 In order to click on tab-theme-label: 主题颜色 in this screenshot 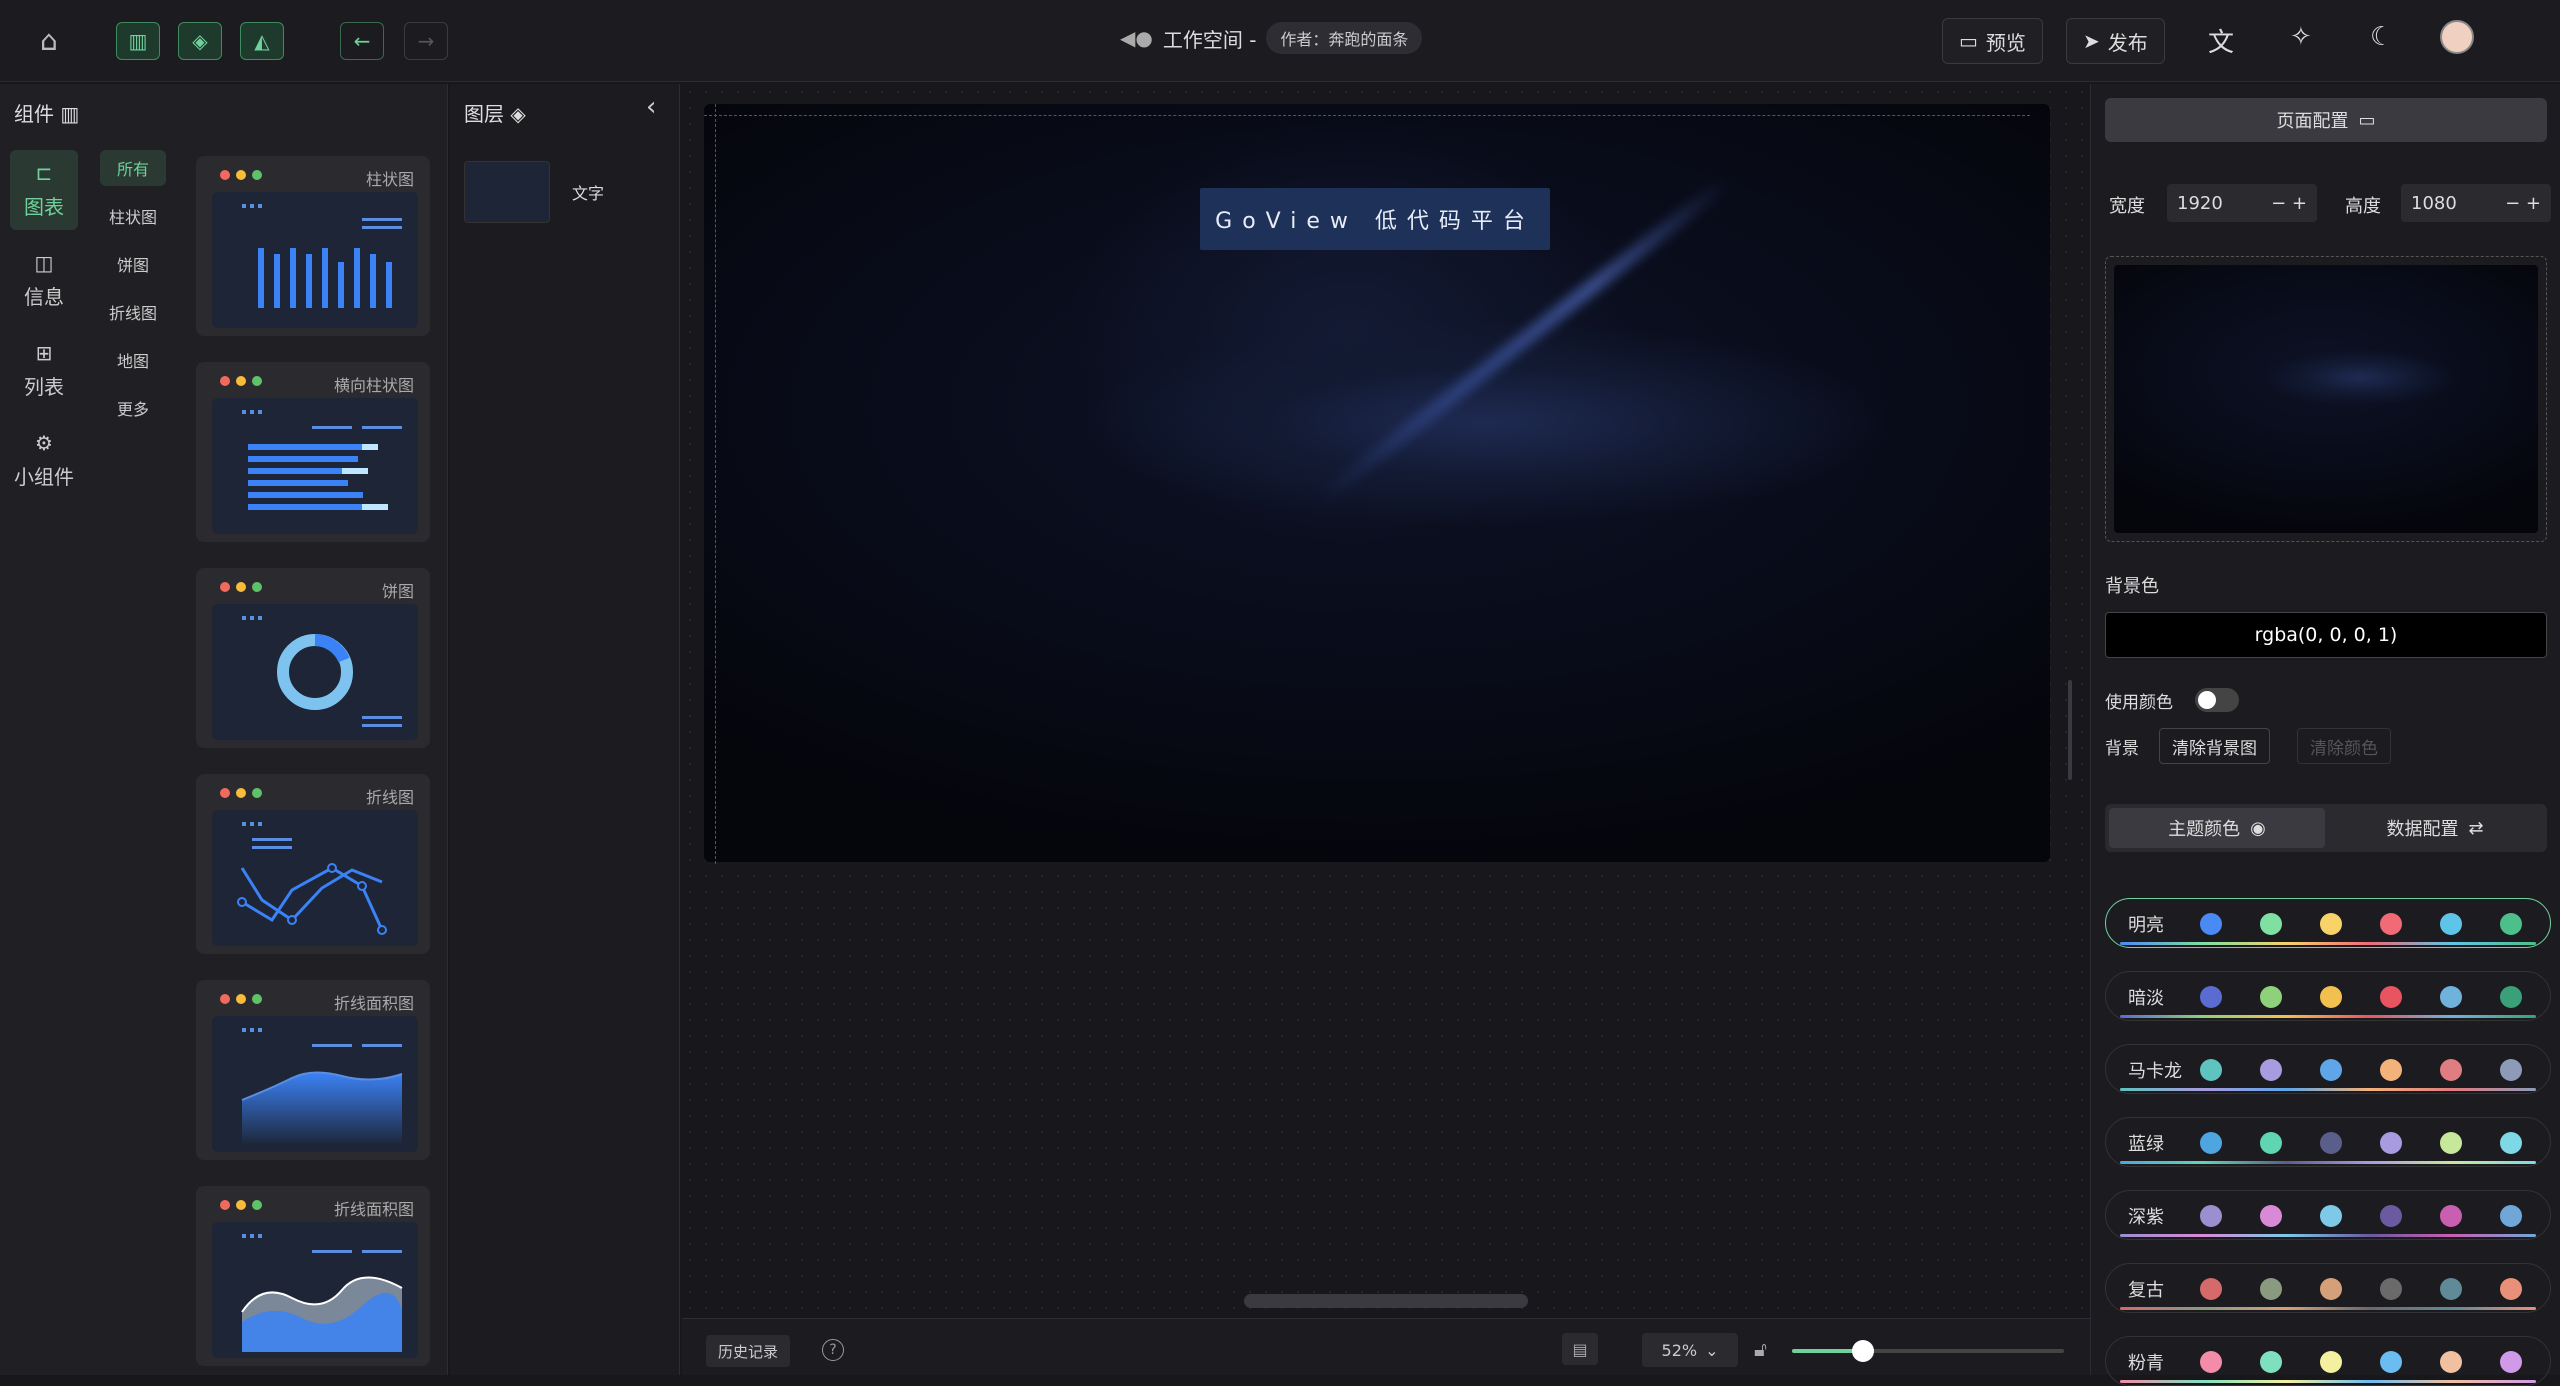, I will do `click(2204, 829)`.